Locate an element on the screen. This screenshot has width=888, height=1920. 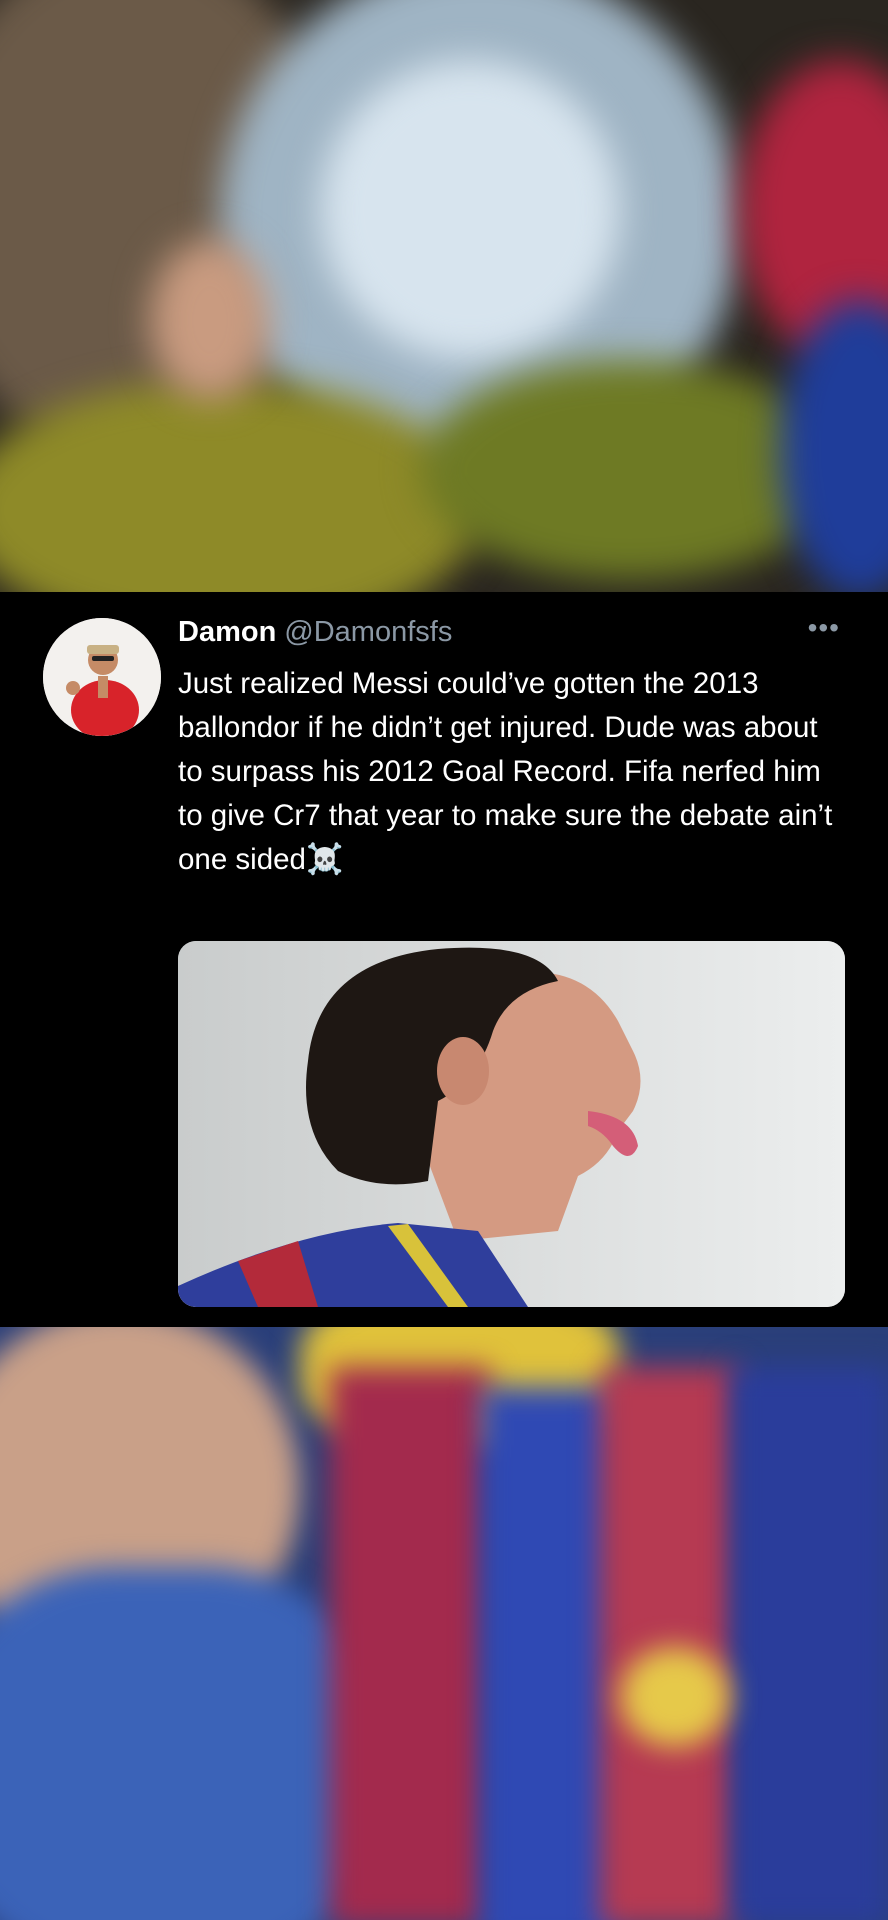
display-name: Damon is located at coordinates (227, 632).